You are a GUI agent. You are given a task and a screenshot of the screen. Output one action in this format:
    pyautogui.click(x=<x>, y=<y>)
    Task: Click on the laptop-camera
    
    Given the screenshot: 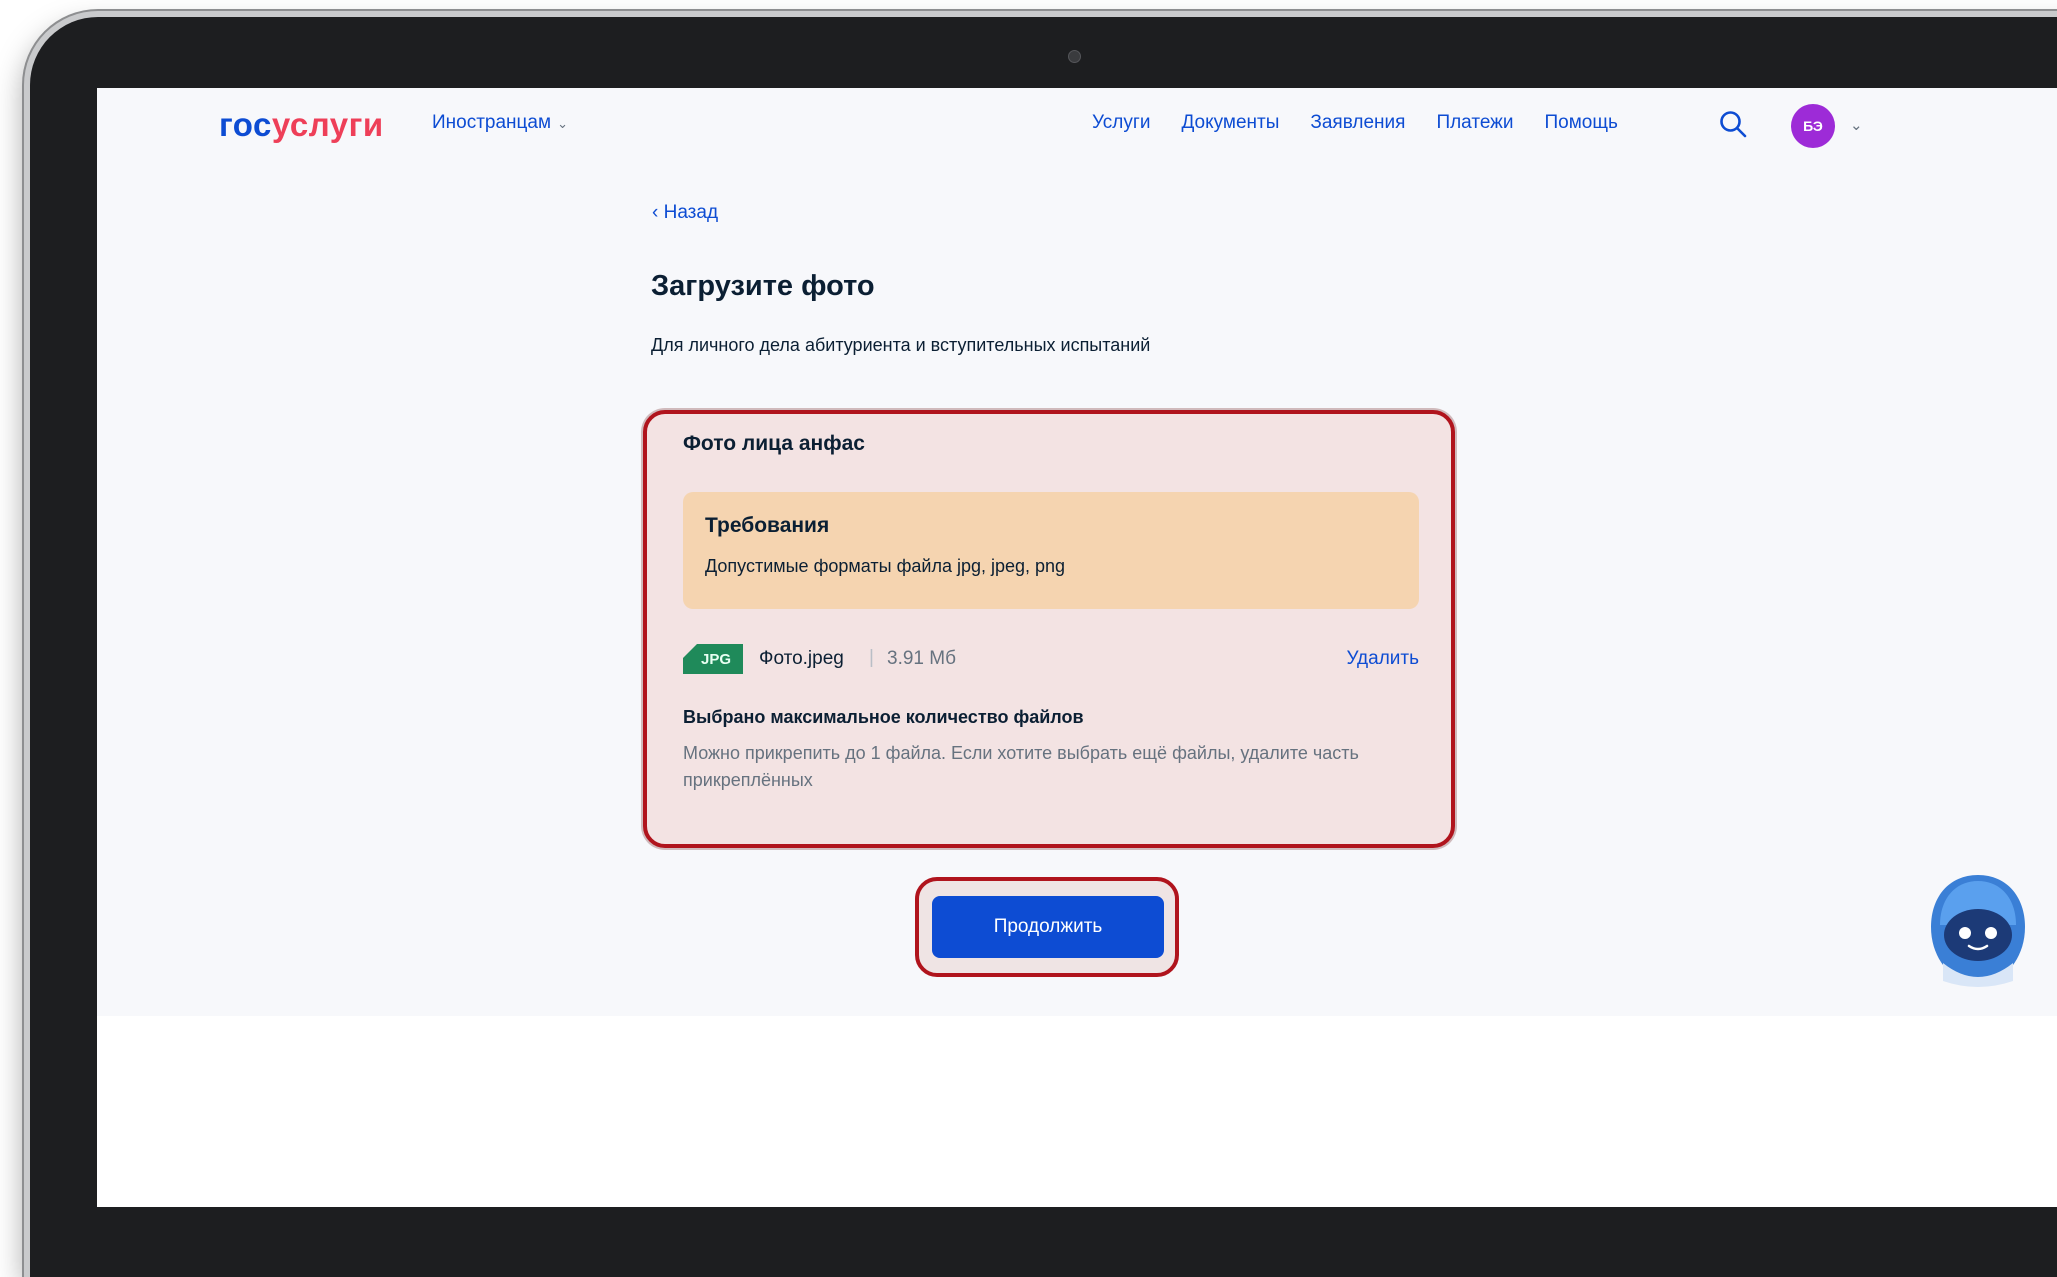 What is the action you would take?
    pyautogui.click(x=1074, y=56)
    